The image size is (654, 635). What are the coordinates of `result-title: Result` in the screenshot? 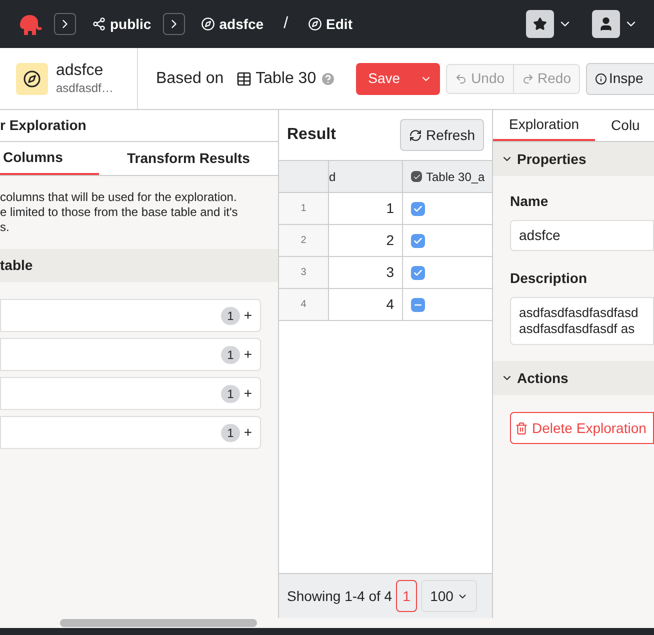 It's located at (311, 135).